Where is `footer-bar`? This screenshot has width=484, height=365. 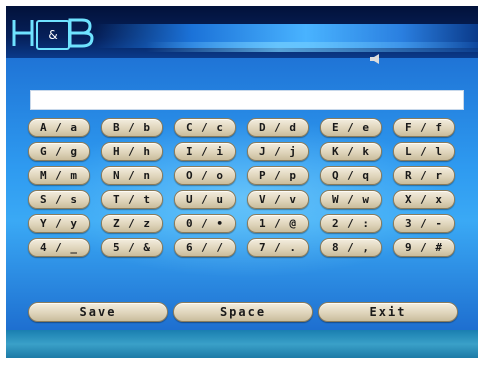 footer-bar is located at coordinates (242, 344).